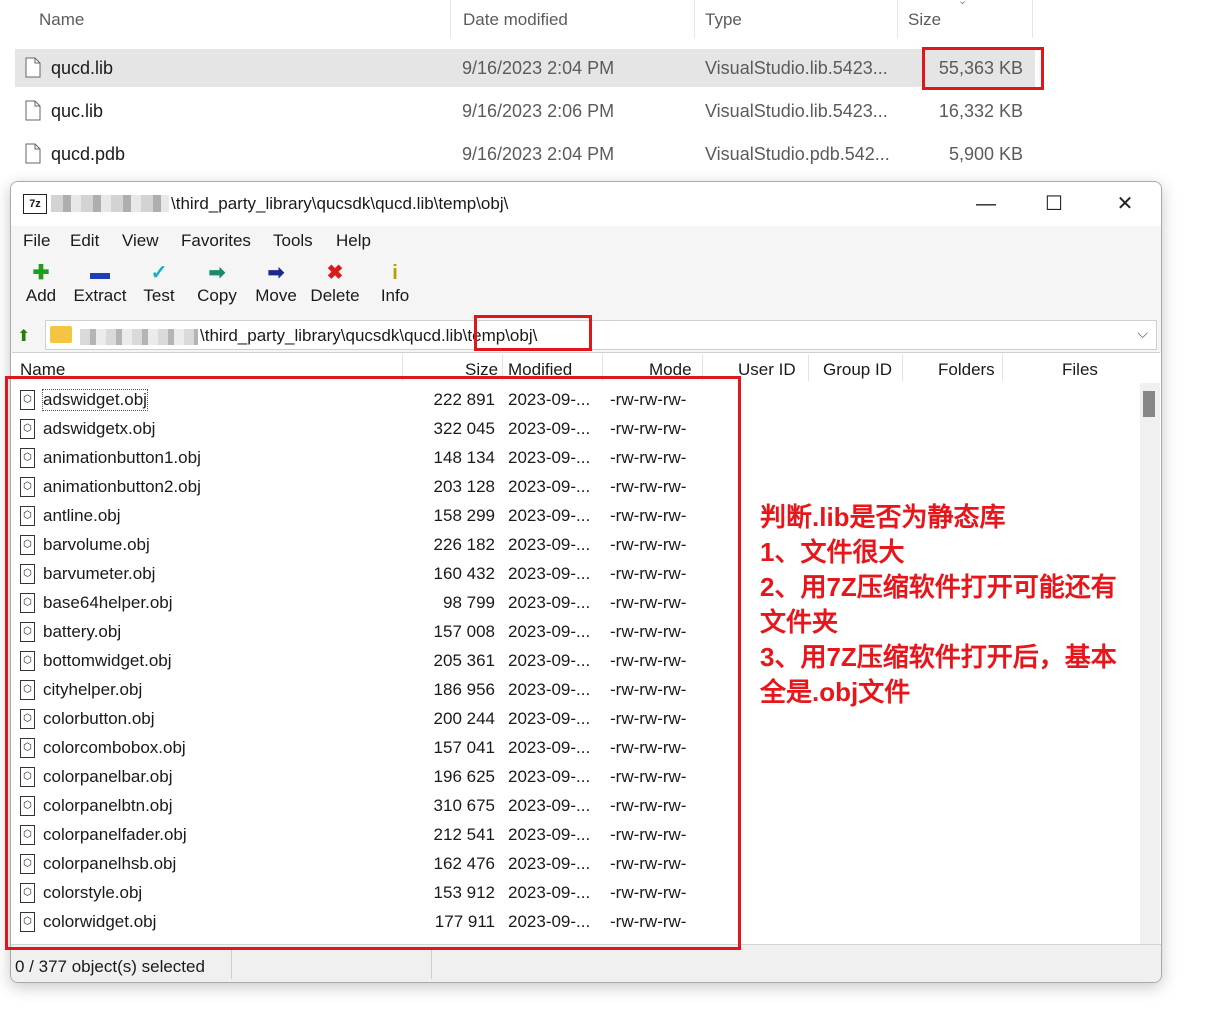 This screenshot has width=1214, height=1028. Describe the element at coordinates (938, 657) in the screenshot. I see `annotation-line: 3、用7Z压缩软件打开后，基本` at that location.